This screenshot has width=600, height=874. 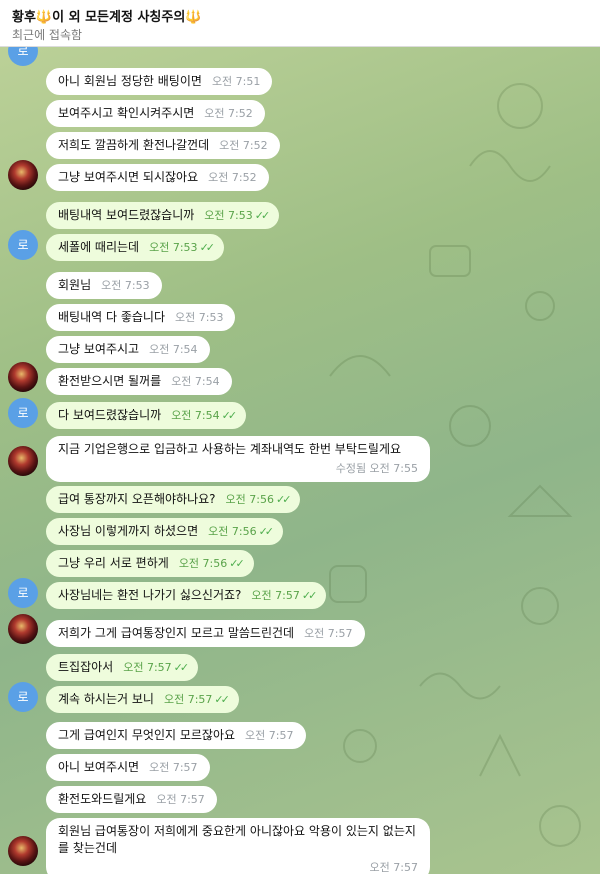 What do you see at coordinates (376, 468) in the screenshot?
I see `message-time: 수정됨 오전 7:55` at bounding box center [376, 468].